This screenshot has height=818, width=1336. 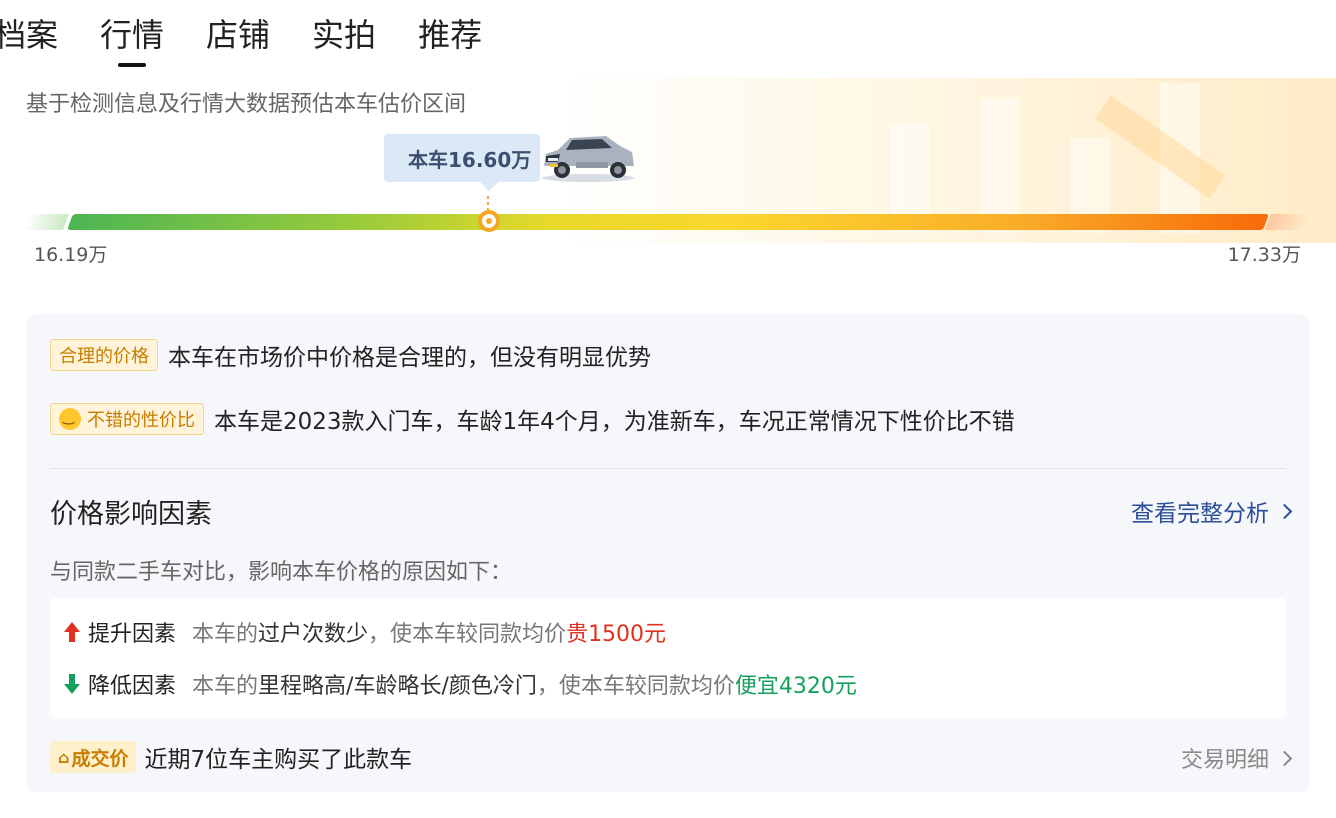 What do you see at coordinates (795, 686) in the screenshot?
I see `lower-effect: 便宜4320元` at bounding box center [795, 686].